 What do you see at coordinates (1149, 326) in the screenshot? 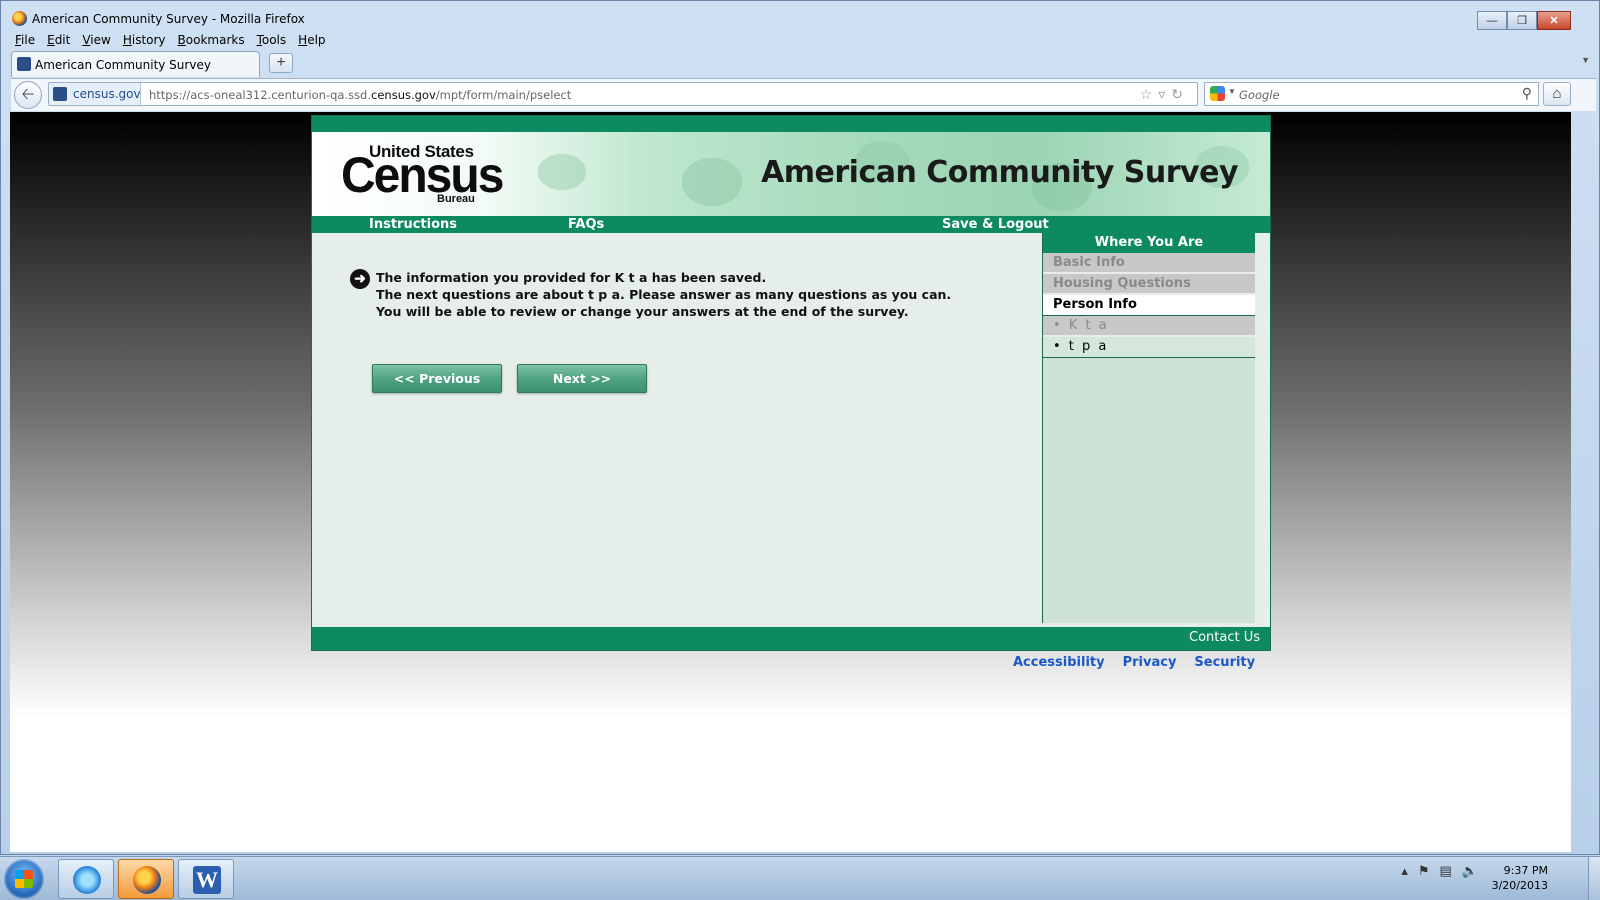
I see `sidebar-item-person-kta: • K t a` at bounding box center [1149, 326].